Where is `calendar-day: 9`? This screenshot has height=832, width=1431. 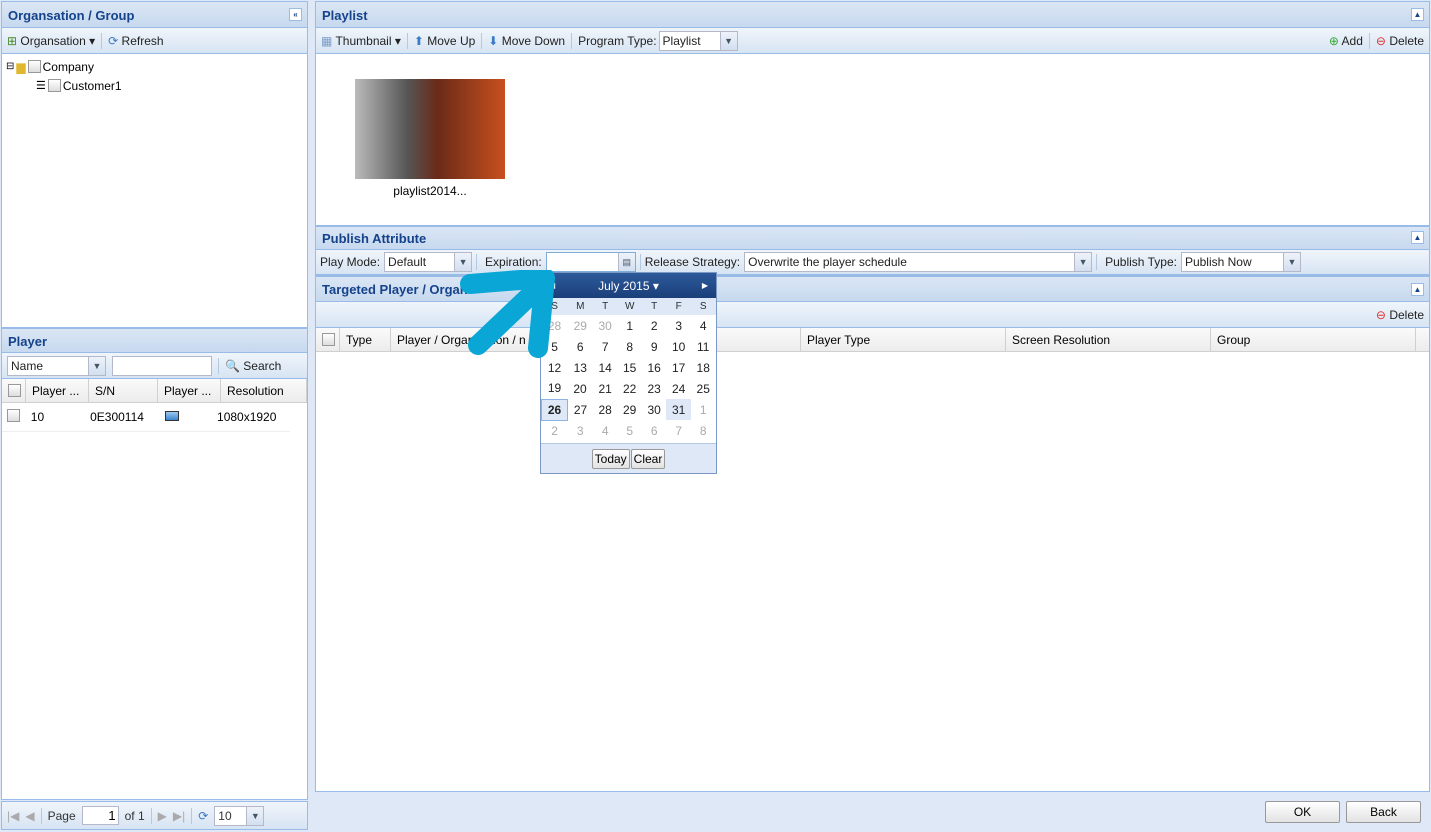 calendar-day: 9 is located at coordinates (654, 346).